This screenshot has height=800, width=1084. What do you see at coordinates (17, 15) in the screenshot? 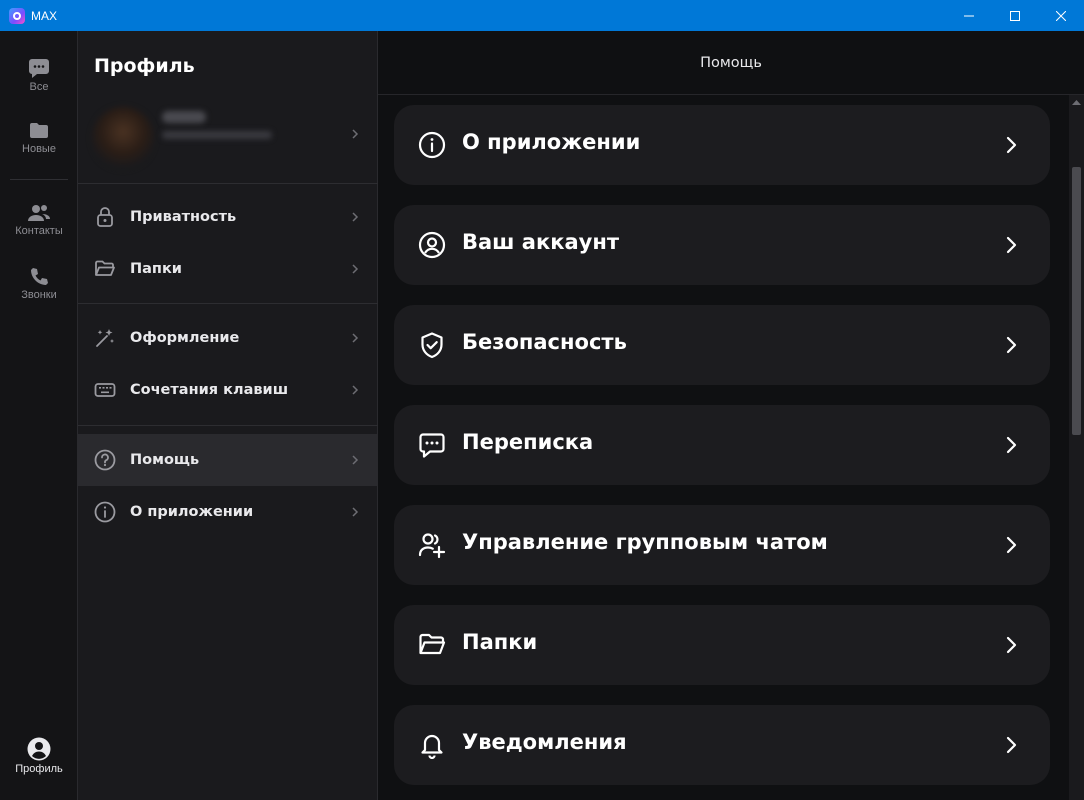
I see `app-logo-icon` at bounding box center [17, 15].